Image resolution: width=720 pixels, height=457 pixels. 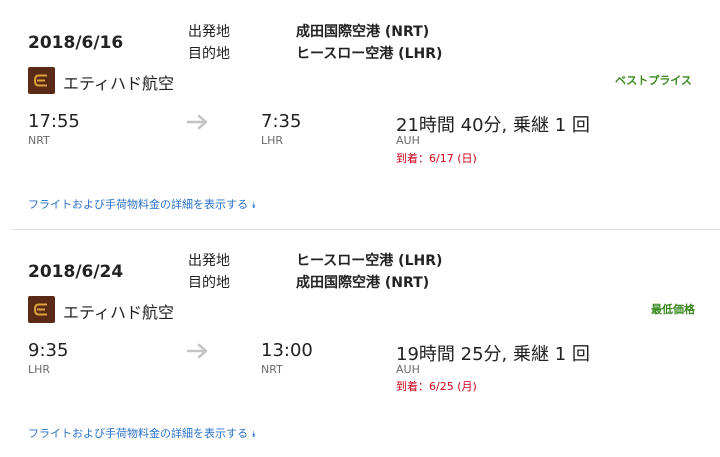 I want to click on origin-airport: 成田国際空港 (NRT), so click(x=363, y=32).